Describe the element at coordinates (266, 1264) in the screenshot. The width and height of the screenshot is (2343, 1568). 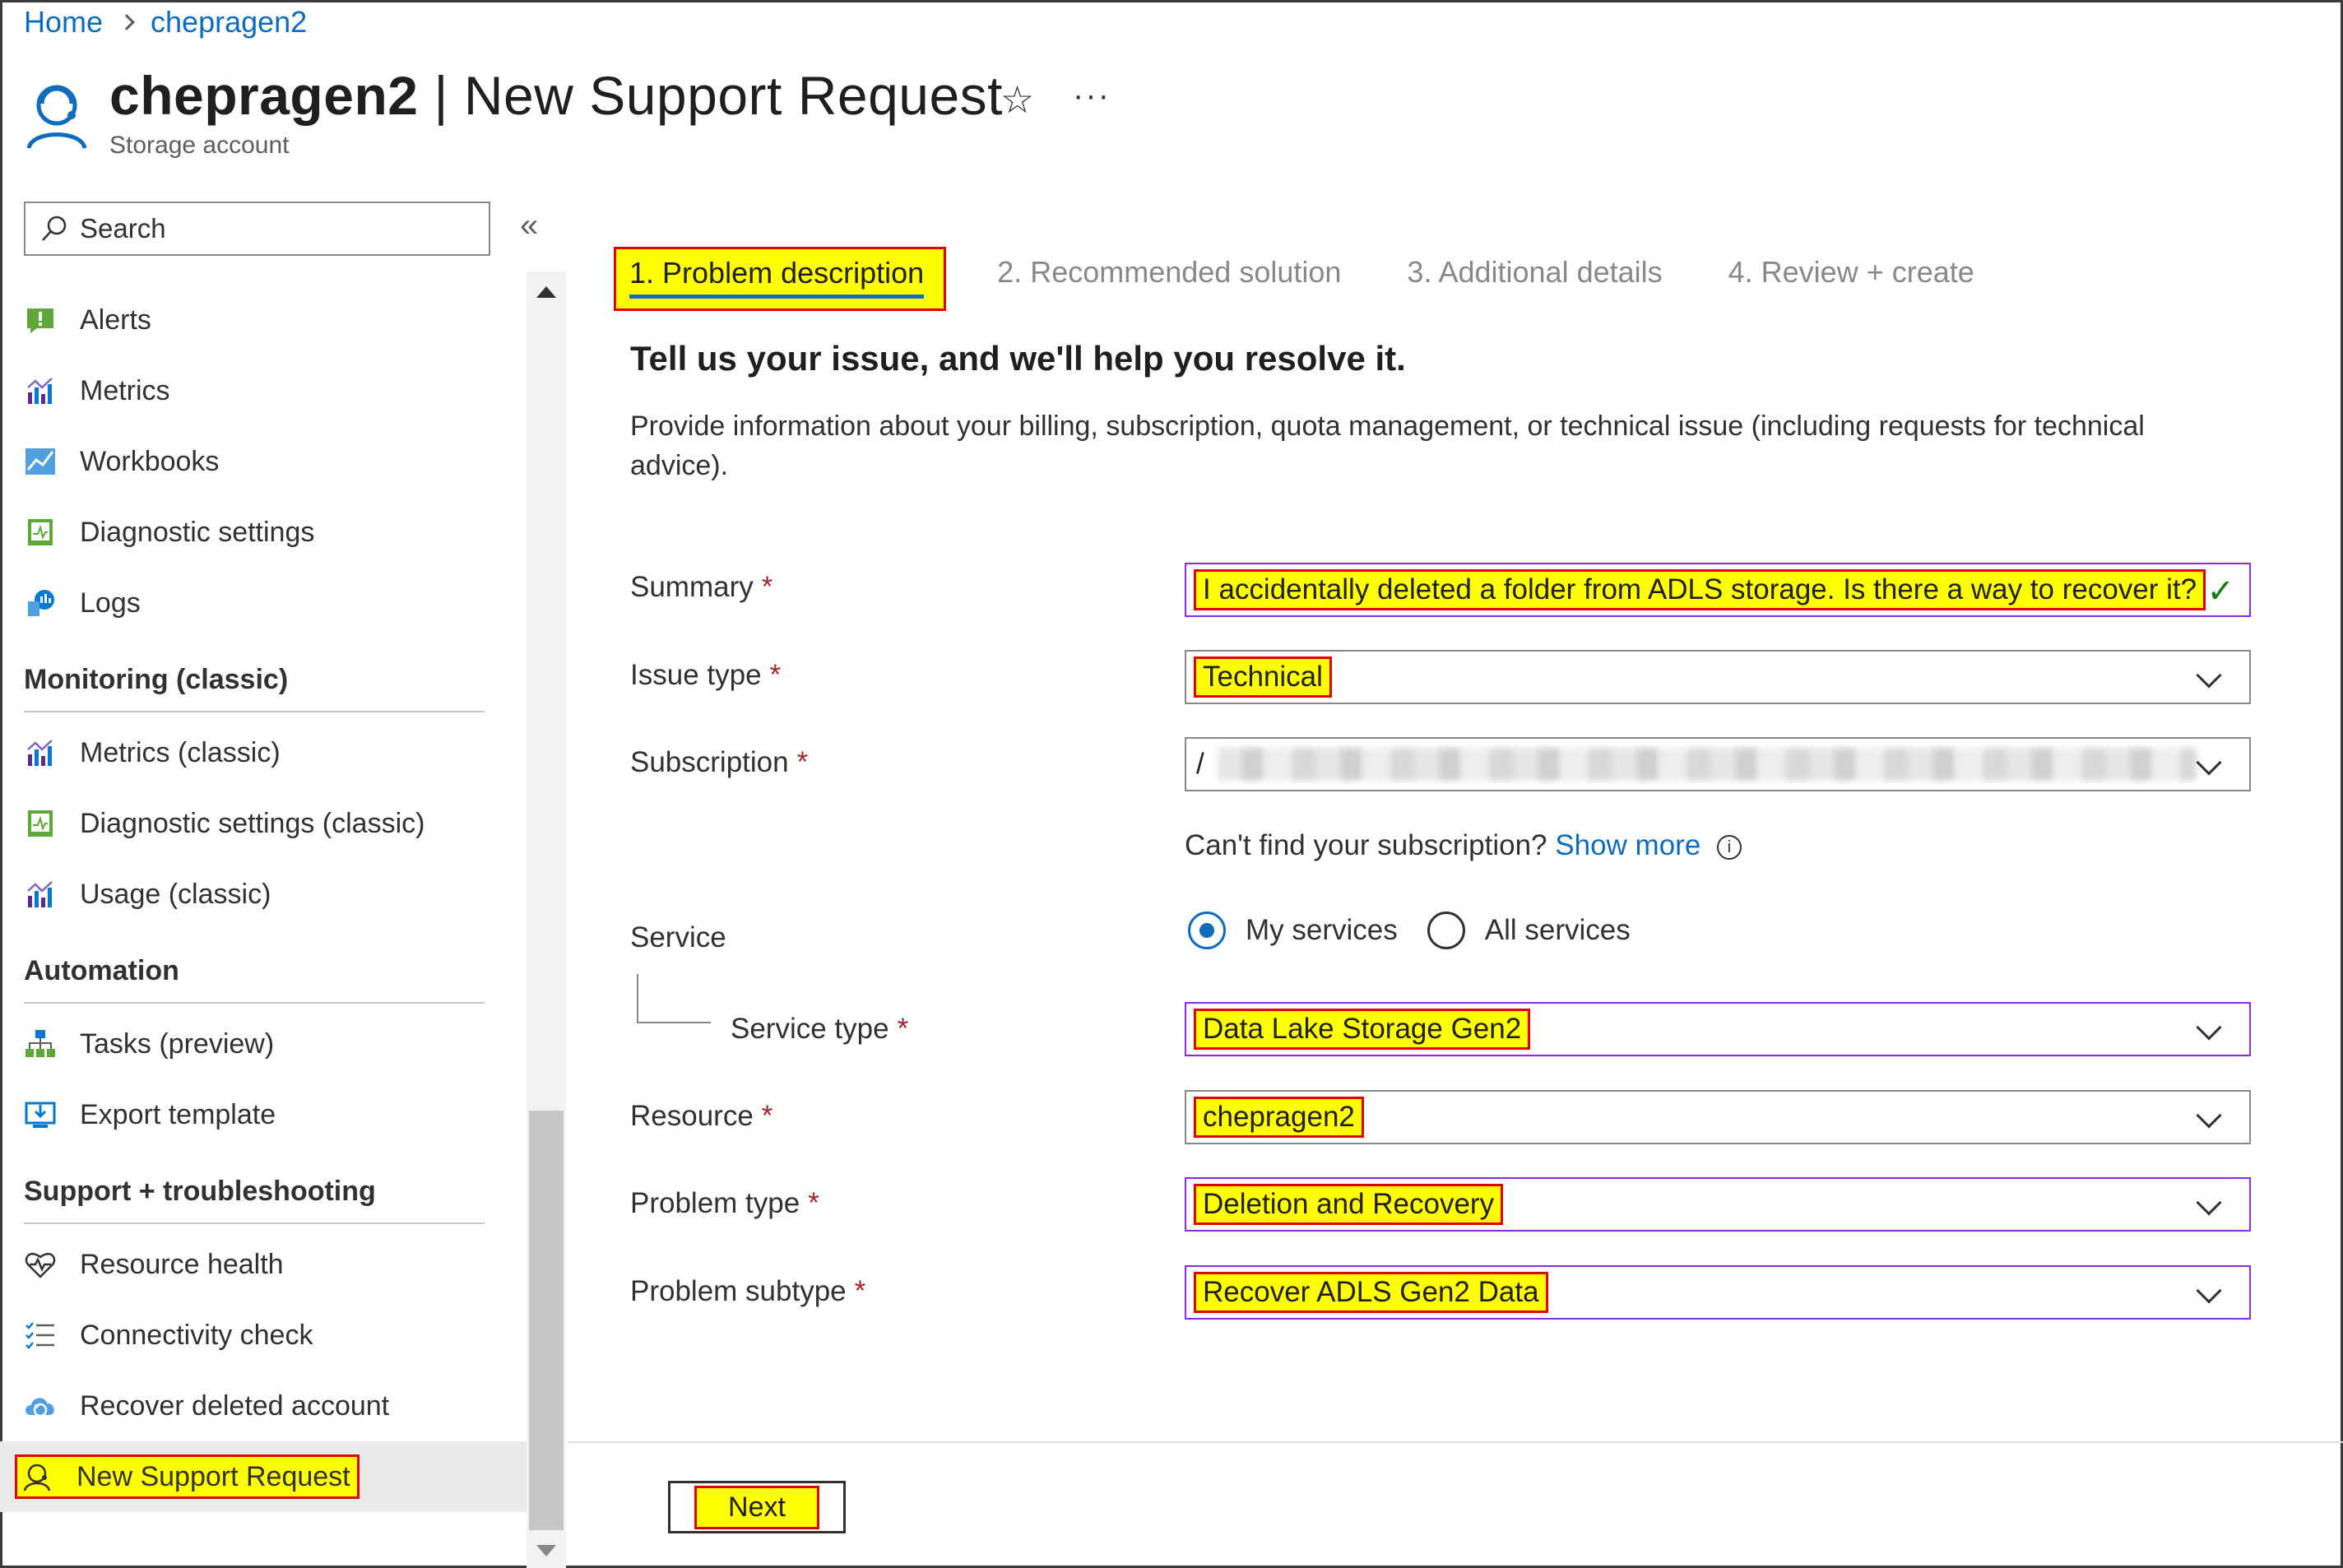
I see `sidebar-item-resource-health: Resource health` at that location.